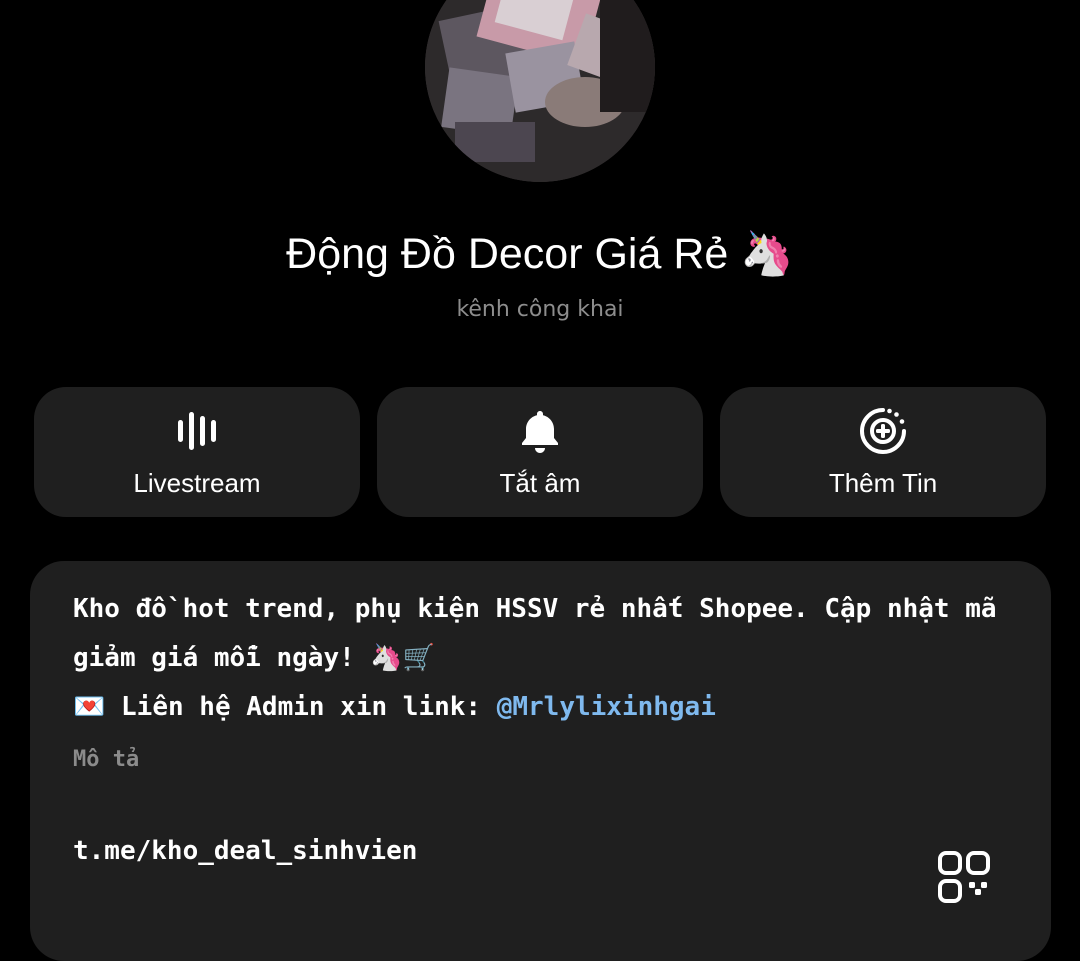 This screenshot has height=961, width=1080. What do you see at coordinates (606, 707) in the screenshot?
I see `admin-mention-link: @Mrlylixinhgai` at bounding box center [606, 707].